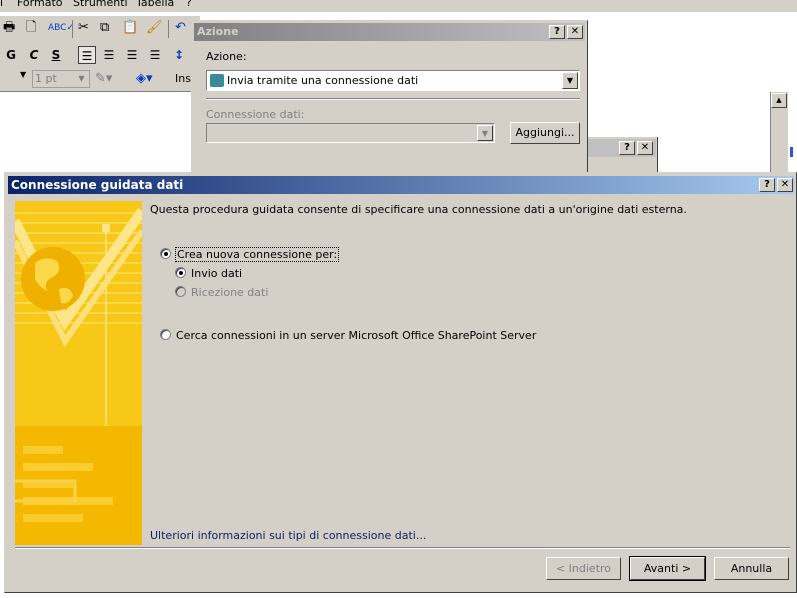 This screenshot has height=598, width=797. Describe the element at coordinates (104, 28) in the screenshot. I see `copy-icon: ⧉` at that location.